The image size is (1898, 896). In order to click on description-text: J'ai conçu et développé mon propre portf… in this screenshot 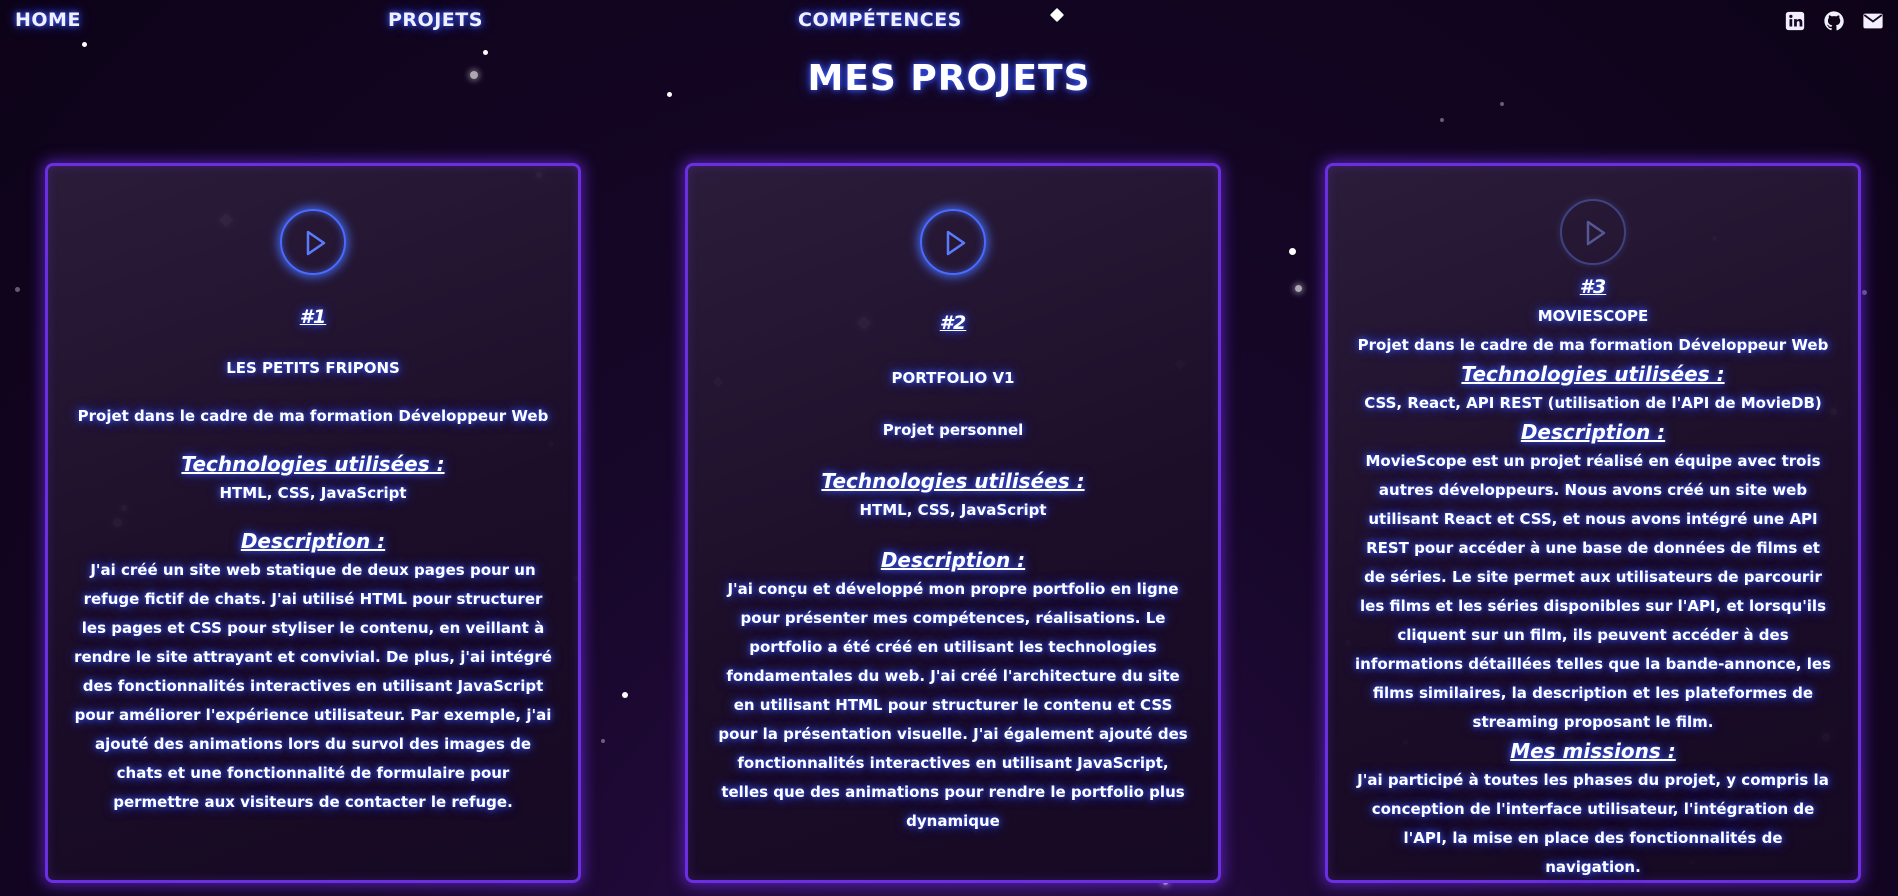, I will do `click(953, 705)`.